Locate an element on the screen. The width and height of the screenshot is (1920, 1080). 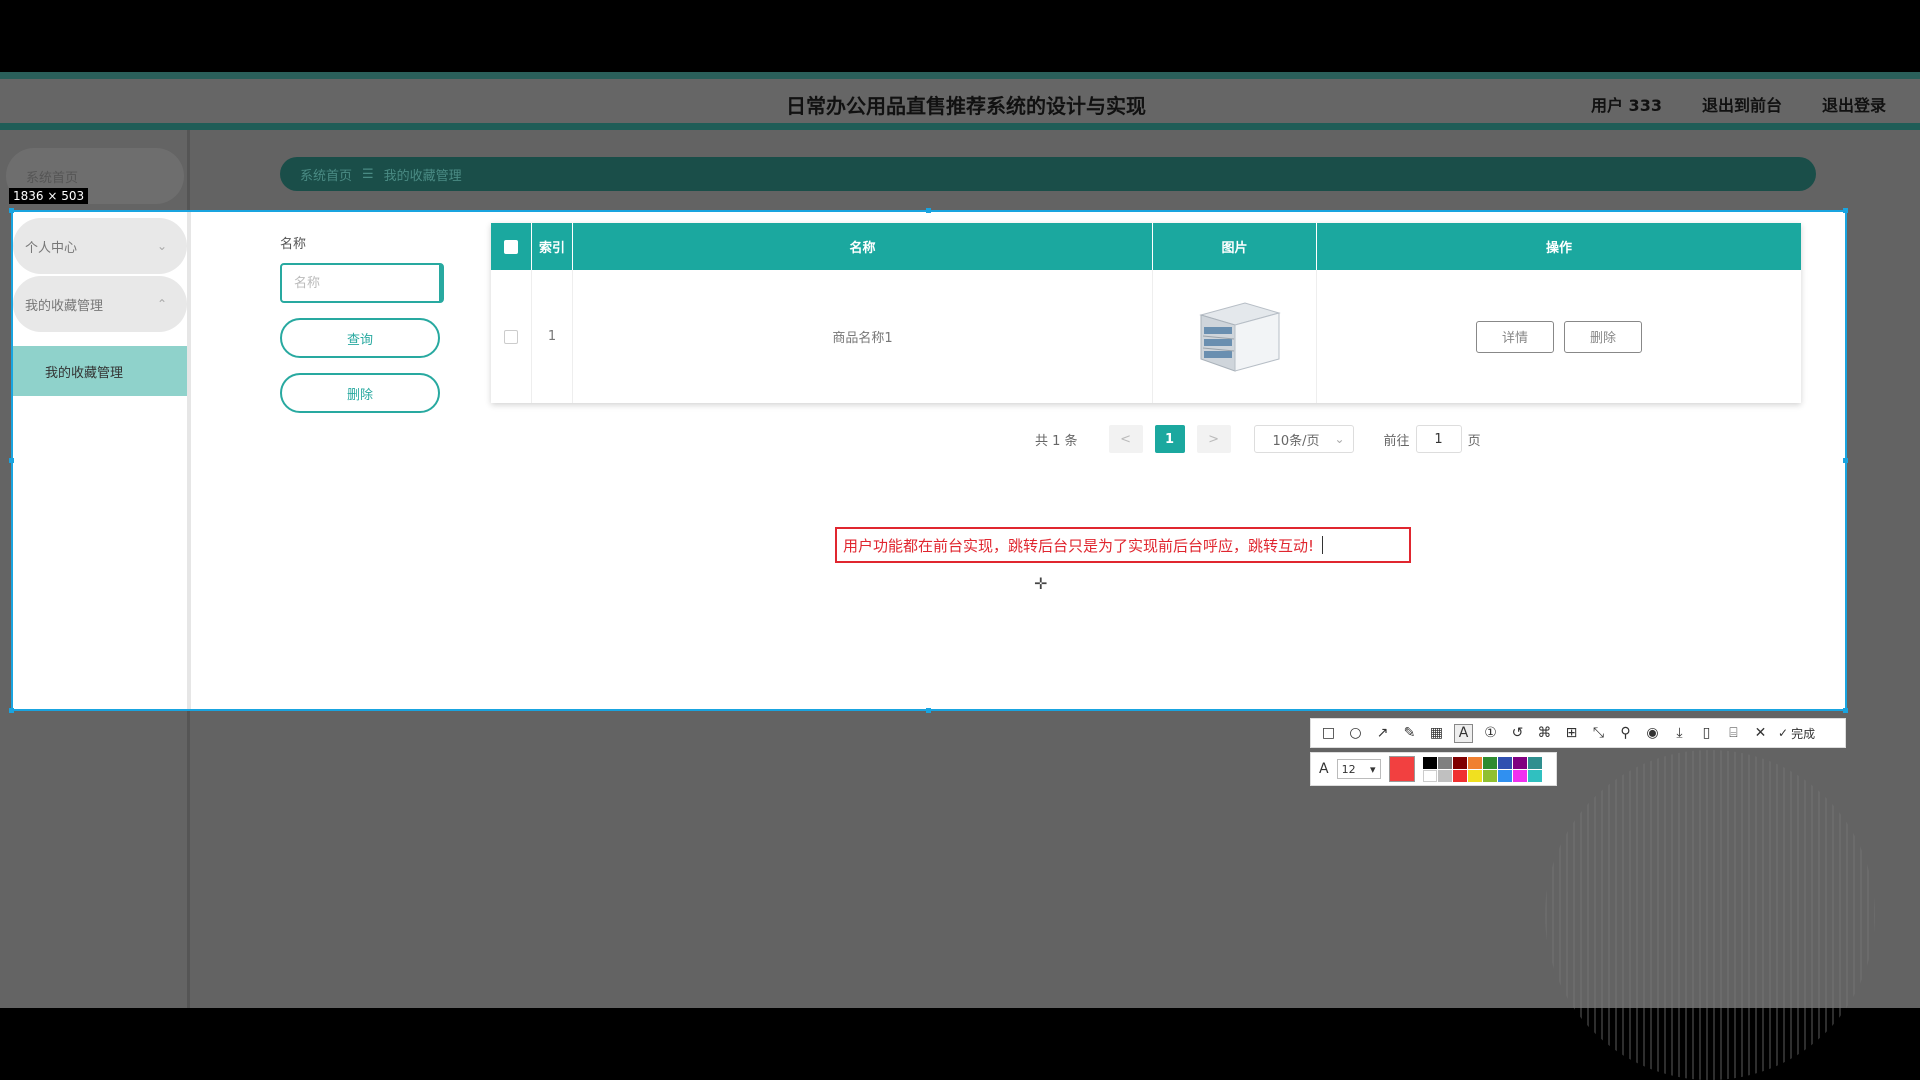
page-size-select: 10条/页 ⌄ is located at coordinates (1303, 439).